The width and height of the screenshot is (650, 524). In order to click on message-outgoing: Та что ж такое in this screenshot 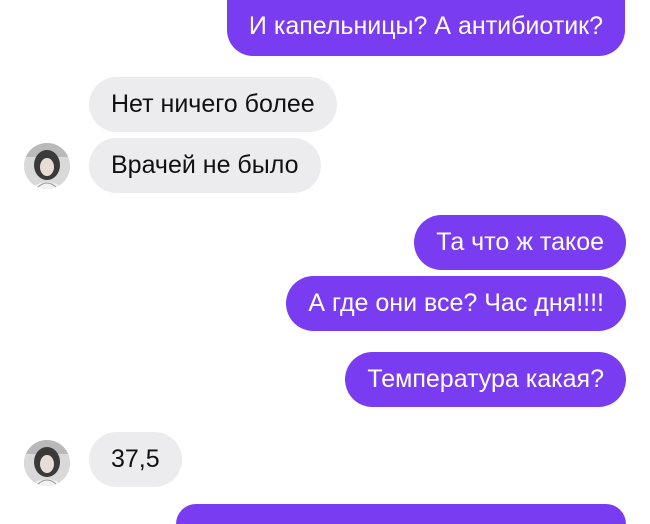, I will do `click(520, 242)`.